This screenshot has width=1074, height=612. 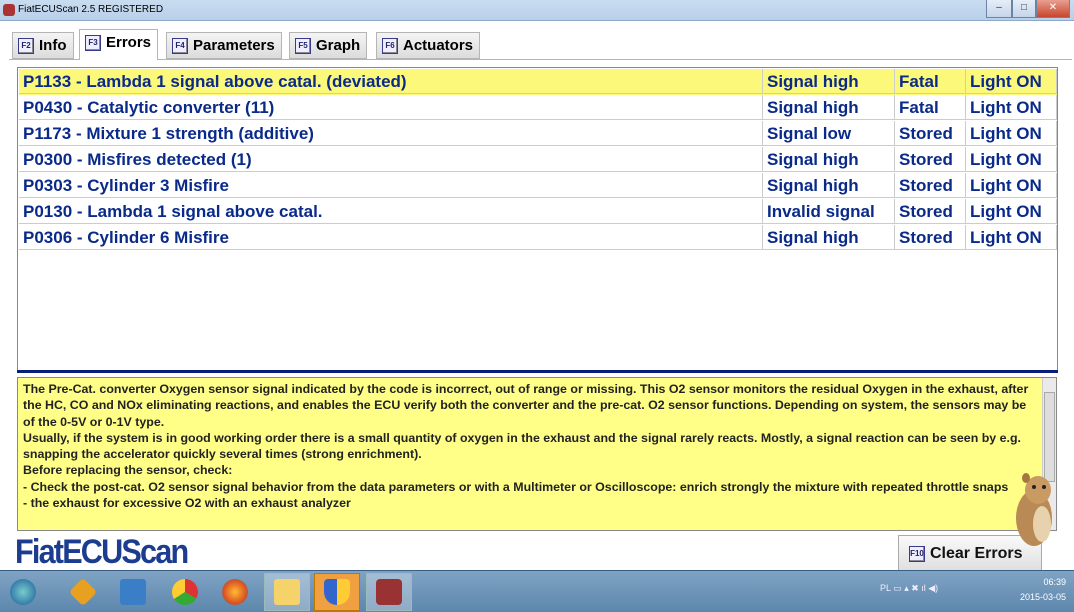 What do you see at coordinates (1042, 597) in the screenshot?
I see `clock-date: 2015-03-05` at bounding box center [1042, 597].